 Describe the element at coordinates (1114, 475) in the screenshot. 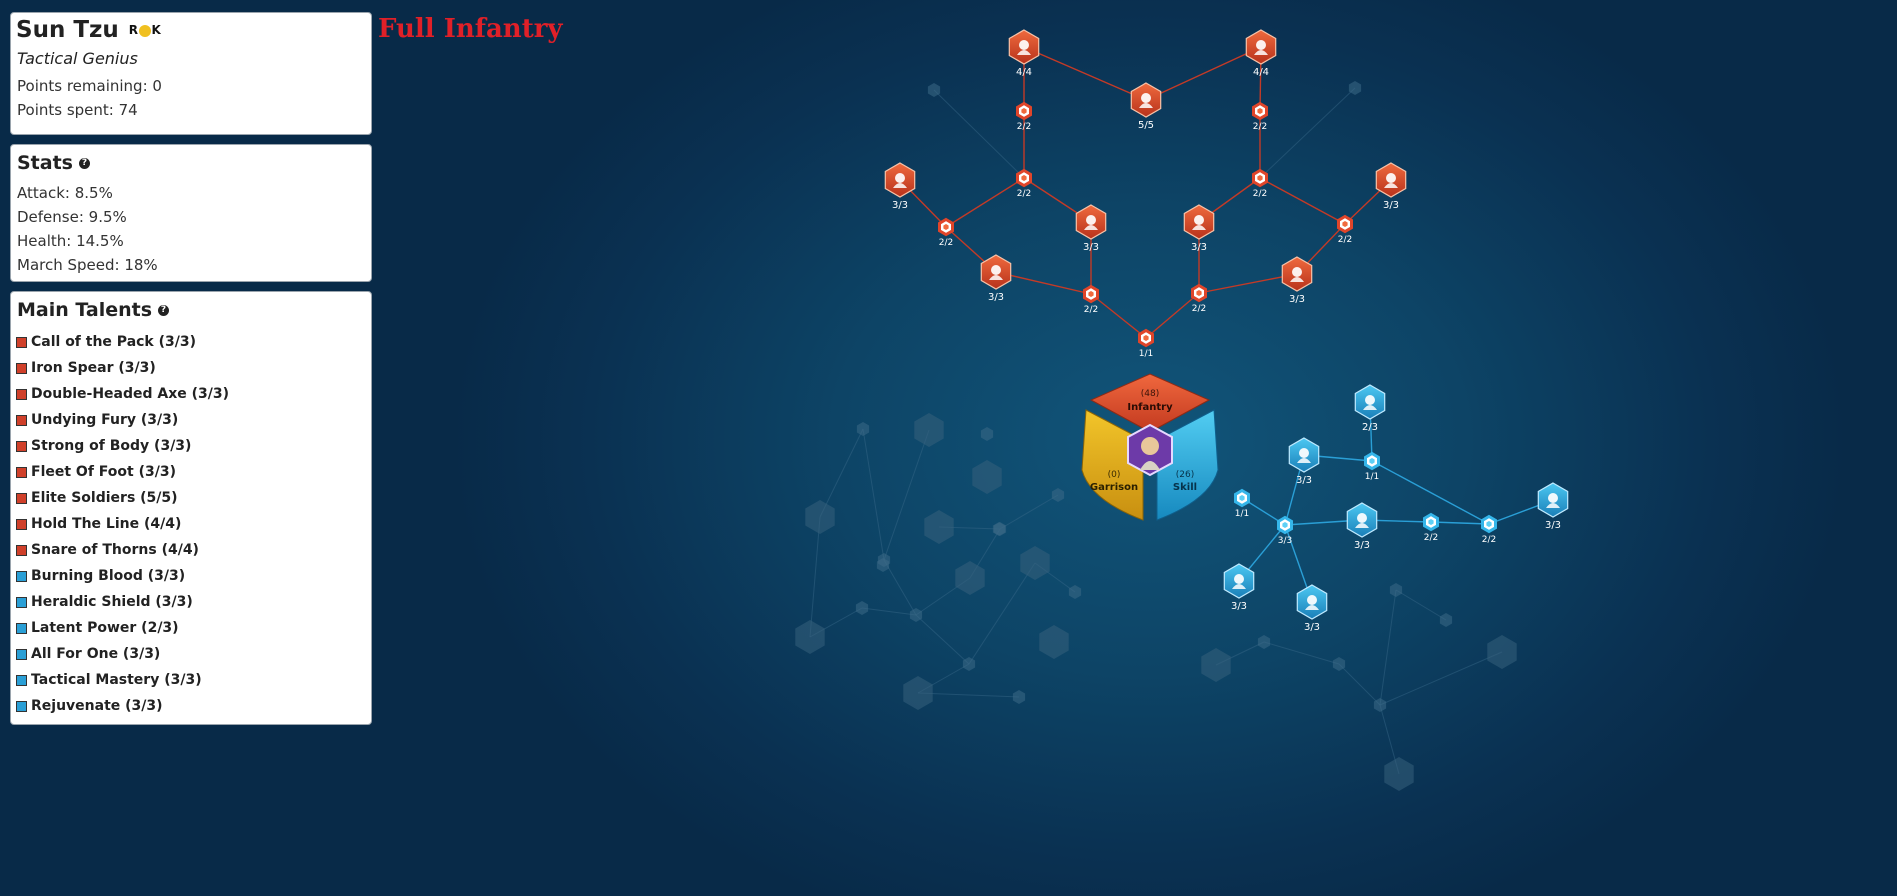

I see `garrison-points: (0)` at that location.